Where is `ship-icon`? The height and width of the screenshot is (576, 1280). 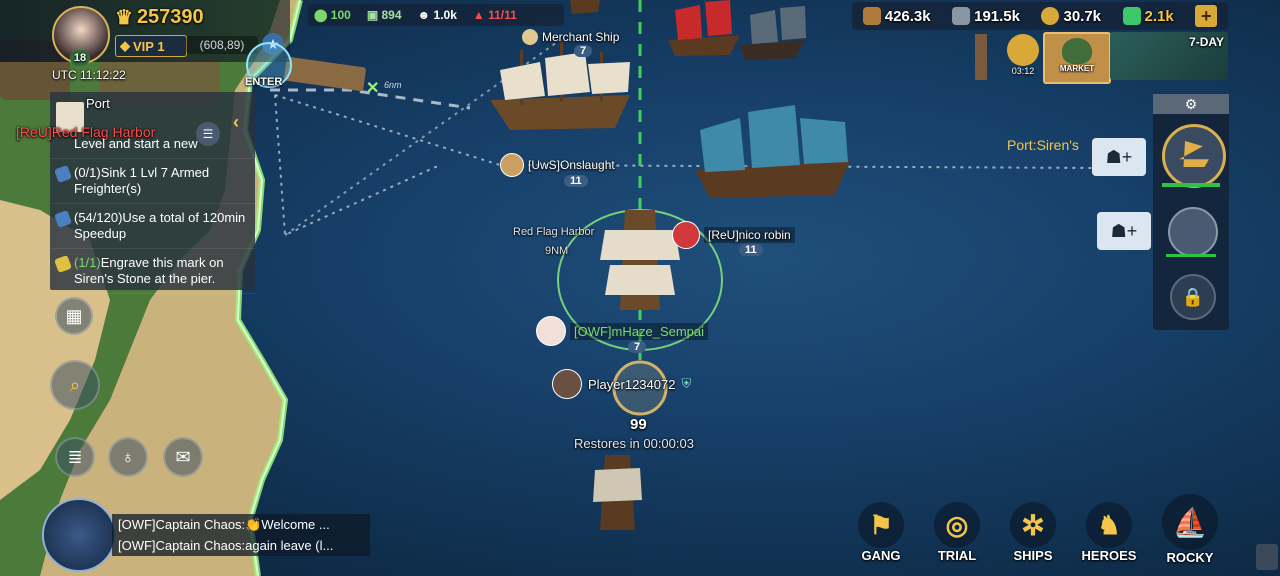
ship-icon is located at coordinates (1194, 154).